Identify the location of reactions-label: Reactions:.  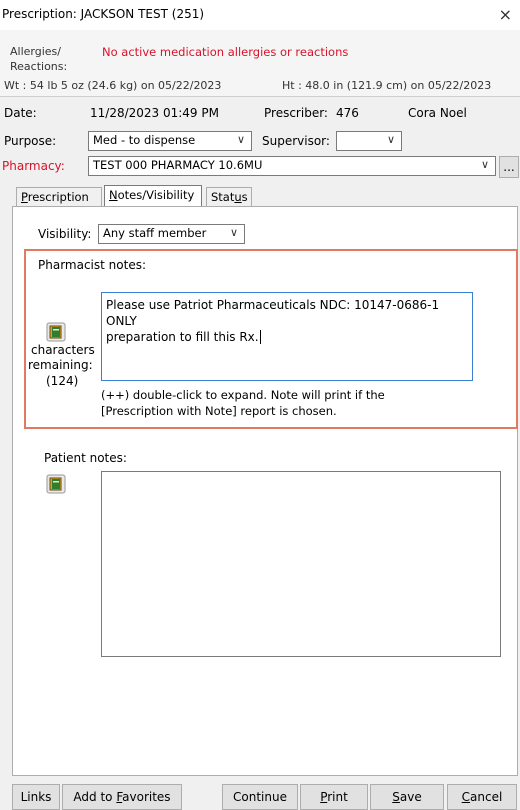
(39, 66).